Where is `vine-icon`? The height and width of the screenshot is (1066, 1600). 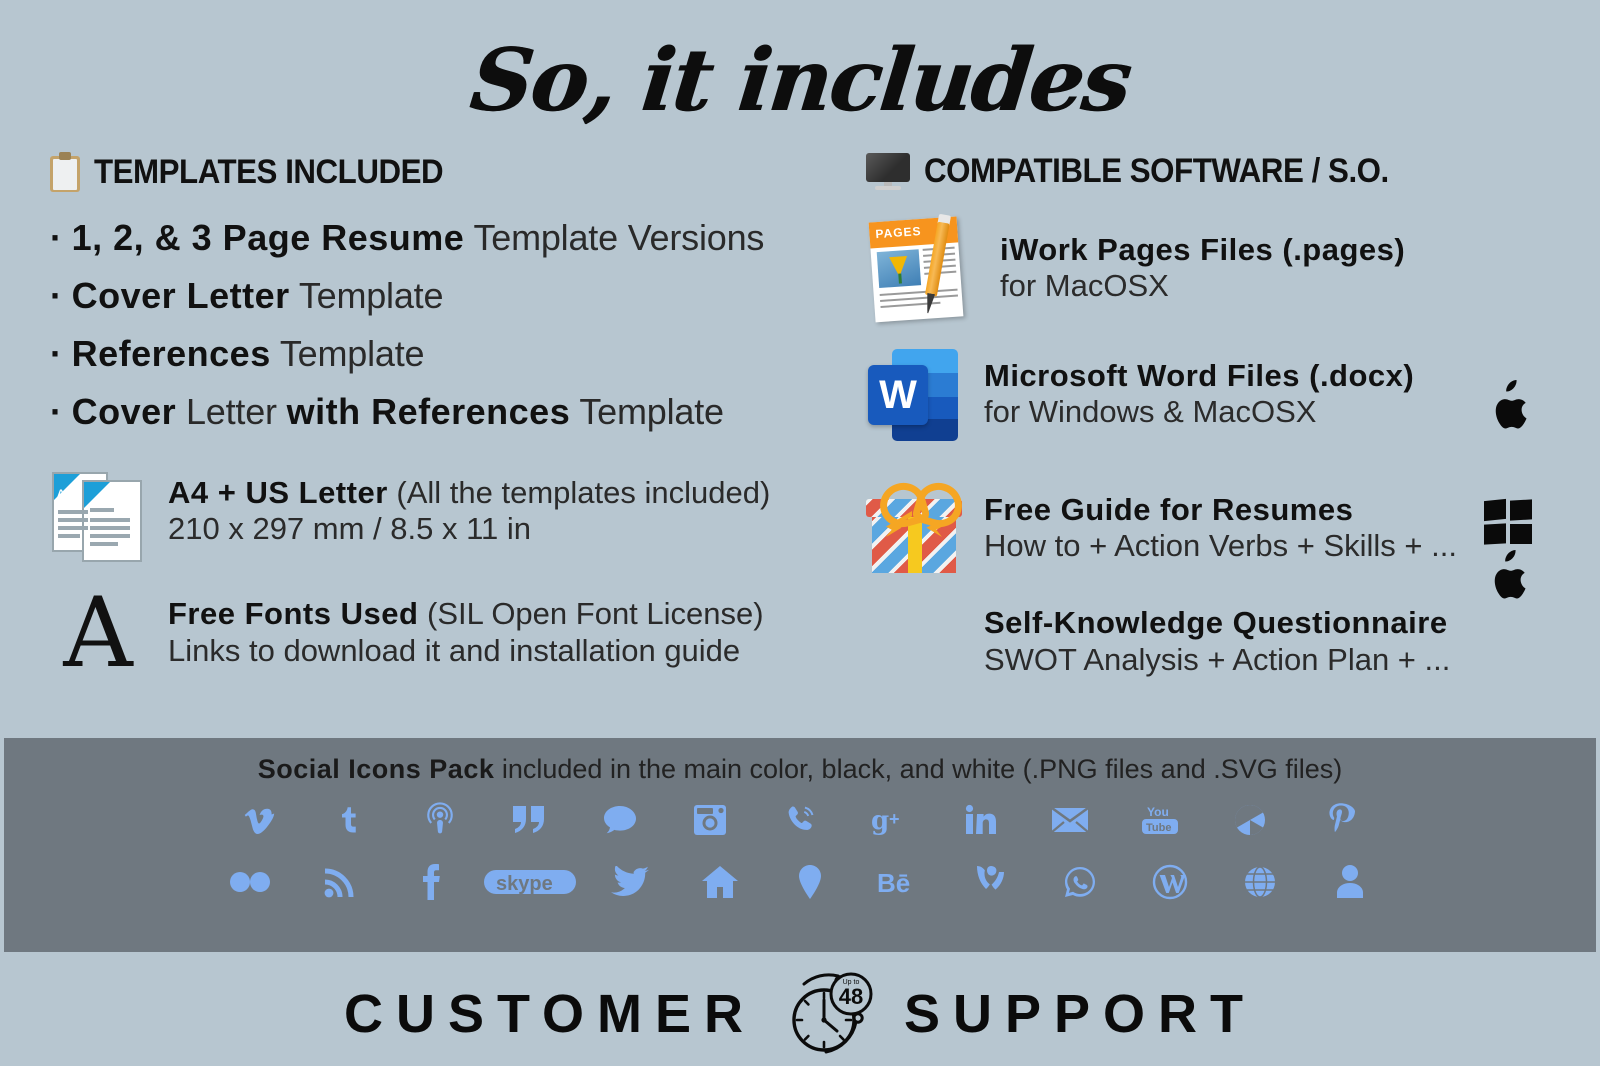
vine-icon is located at coordinates (990, 882).